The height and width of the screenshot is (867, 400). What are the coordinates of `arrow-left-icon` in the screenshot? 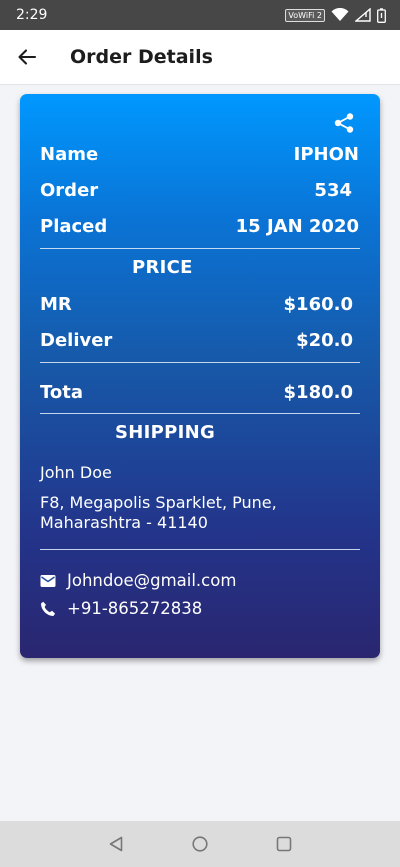 It's located at (27, 57).